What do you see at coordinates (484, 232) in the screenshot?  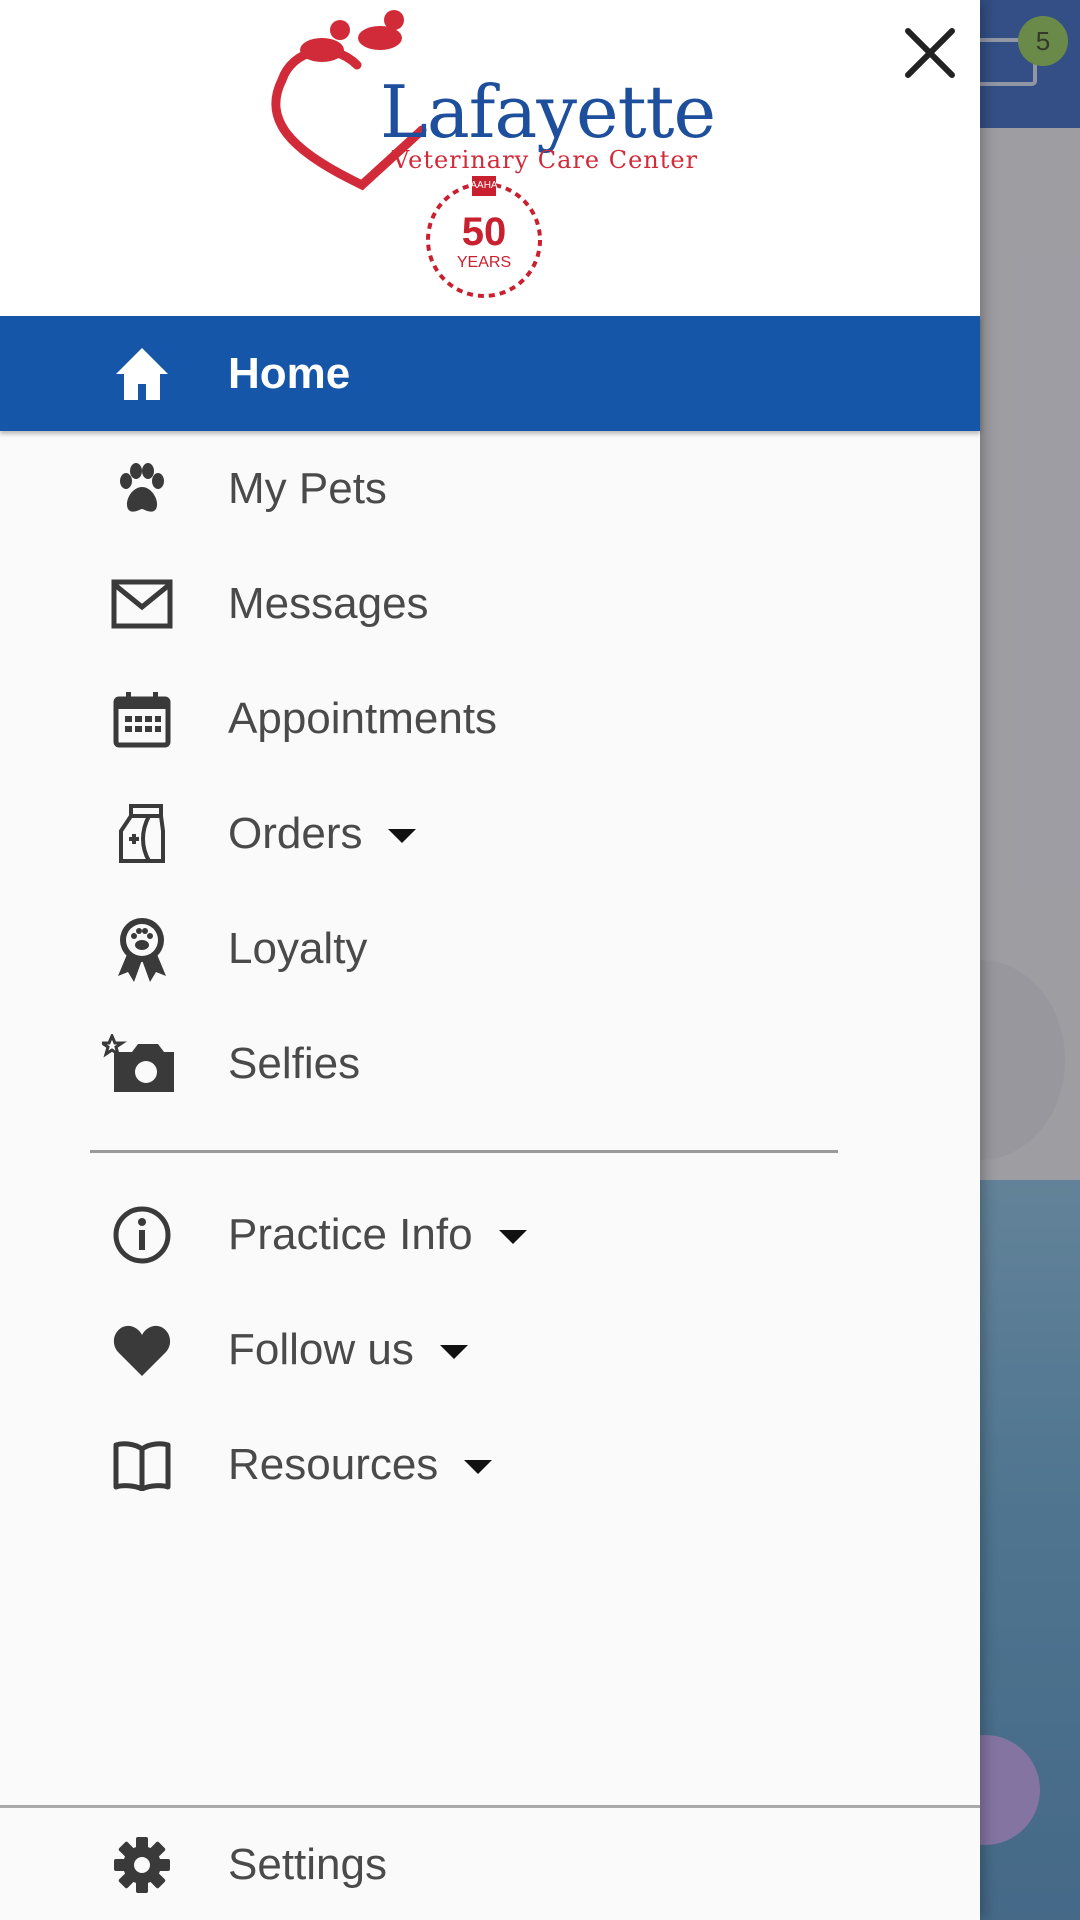 I see `seal-number: 50` at bounding box center [484, 232].